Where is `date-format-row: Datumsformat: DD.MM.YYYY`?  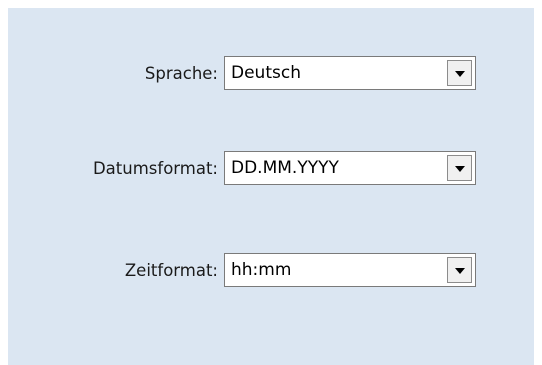 date-format-row: Datumsformat: DD.MM.YYYY is located at coordinates (271, 169).